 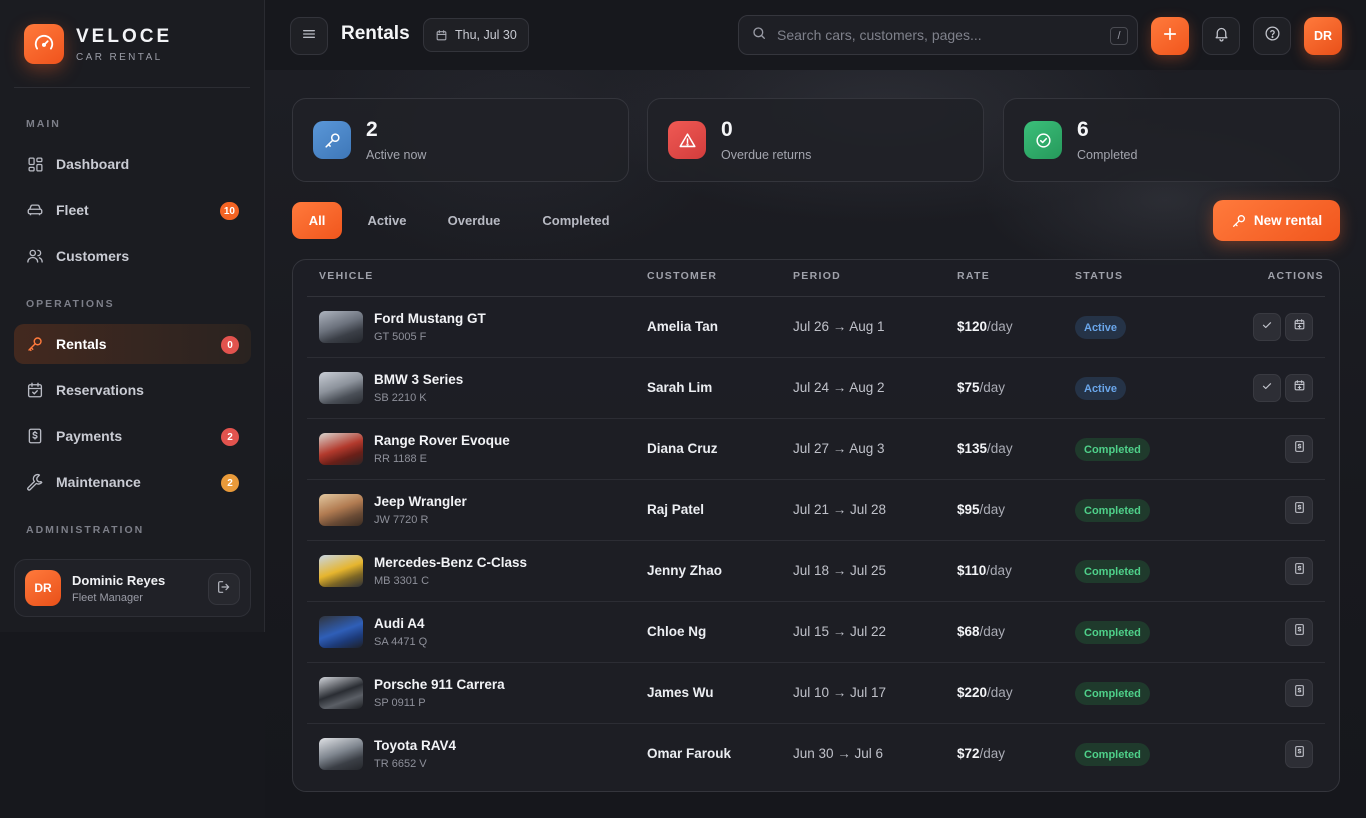 What do you see at coordinates (1221, 36) in the screenshot?
I see `notifications-button` at bounding box center [1221, 36].